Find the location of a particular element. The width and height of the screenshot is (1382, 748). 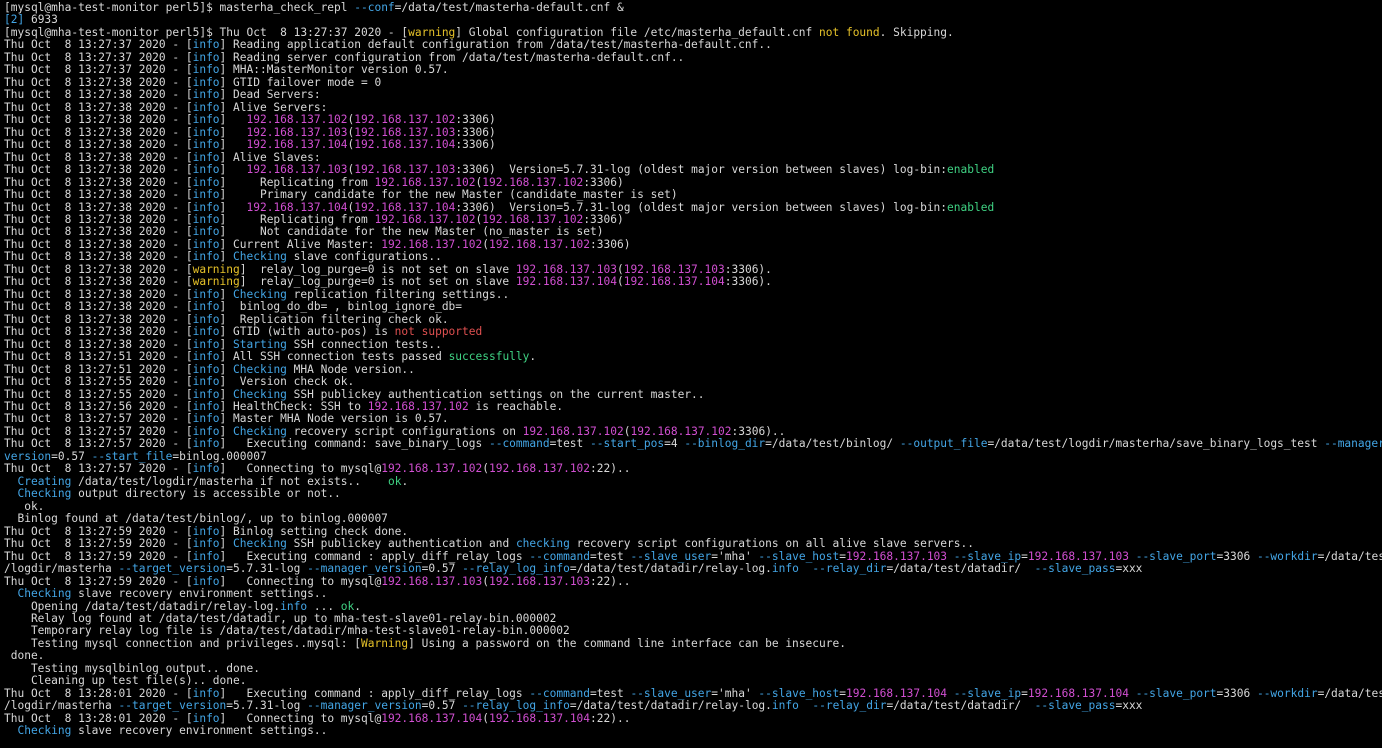

terminal-text-segment: ] Replicating from is located at coordinates (297, 182).